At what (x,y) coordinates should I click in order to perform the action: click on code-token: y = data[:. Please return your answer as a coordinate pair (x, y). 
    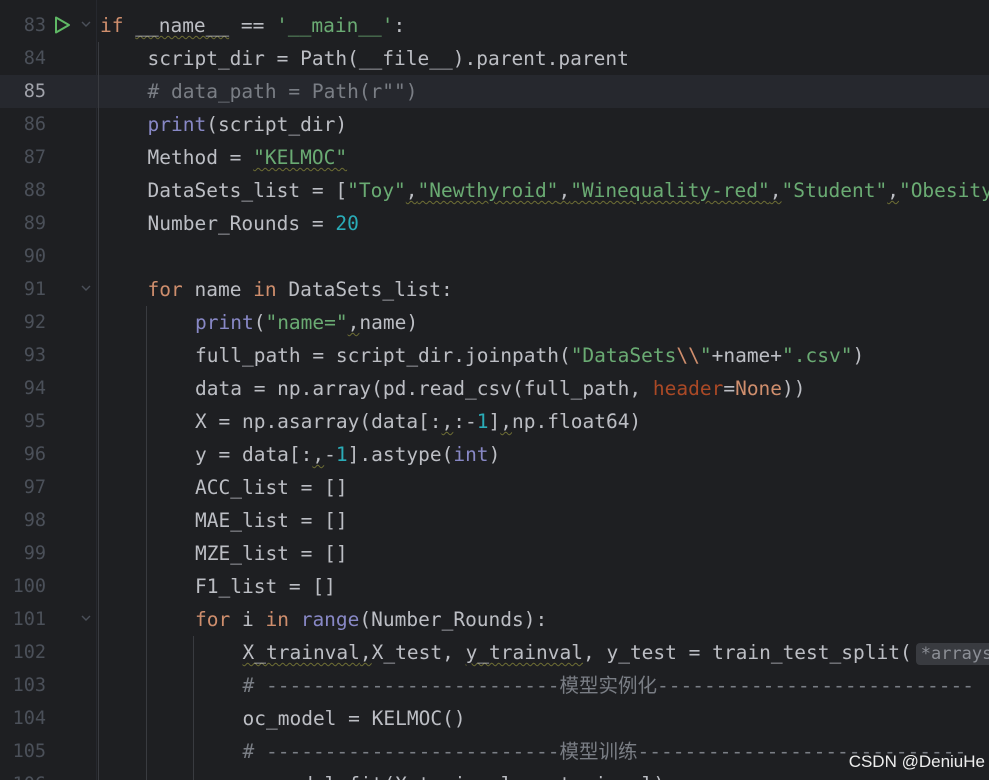
    Looking at the image, I should click on (254, 454).